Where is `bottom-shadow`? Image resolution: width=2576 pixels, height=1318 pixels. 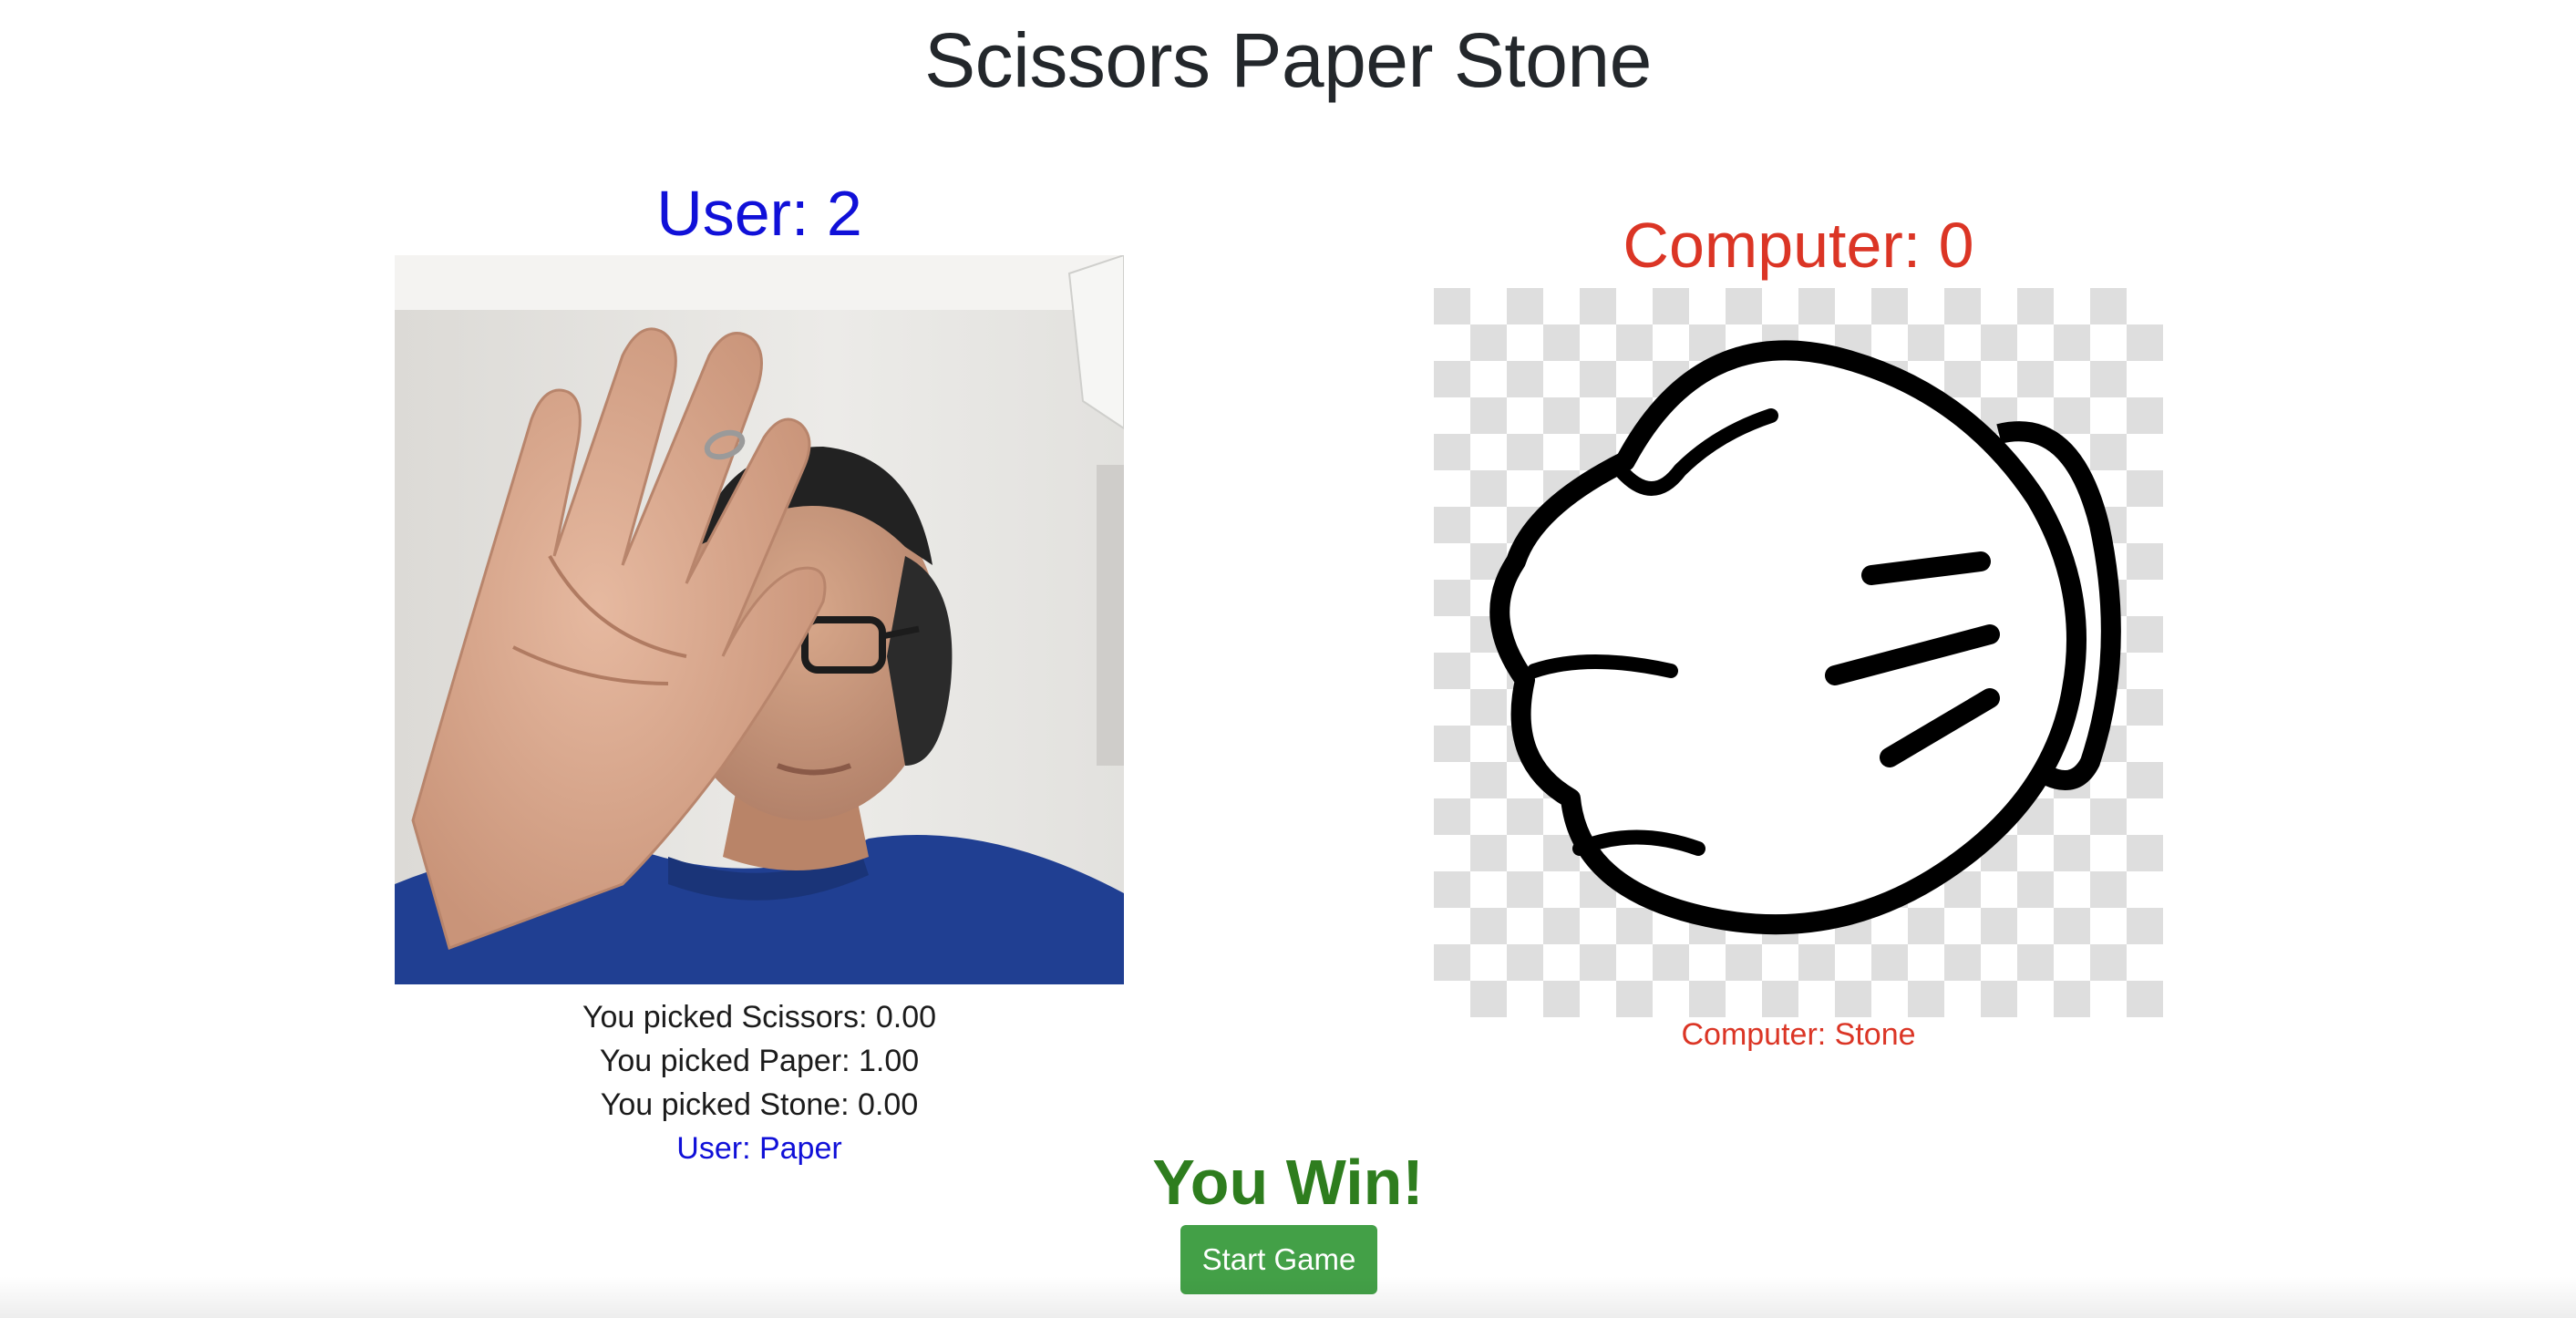
bottom-shadow is located at coordinates (1288, 1297).